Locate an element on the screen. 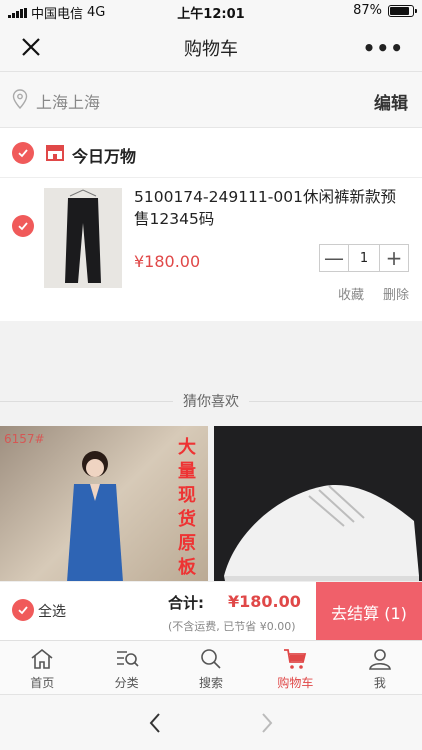 The height and width of the screenshot is (750, 422). quantity-input: 1 is located at coordinates (364, 258).